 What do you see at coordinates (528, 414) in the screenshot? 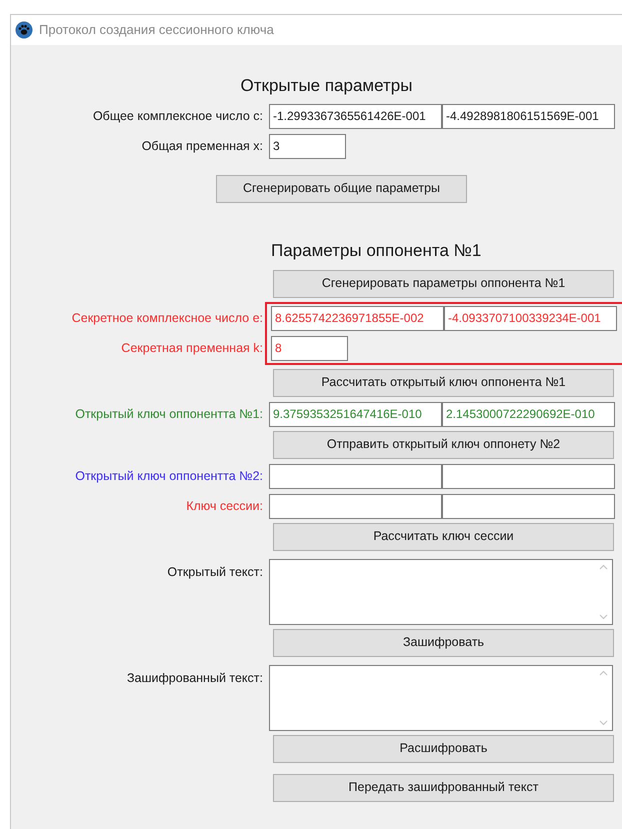
I see `text-field: 2.1453000722290692E-010` at bounding box center [528, 414].